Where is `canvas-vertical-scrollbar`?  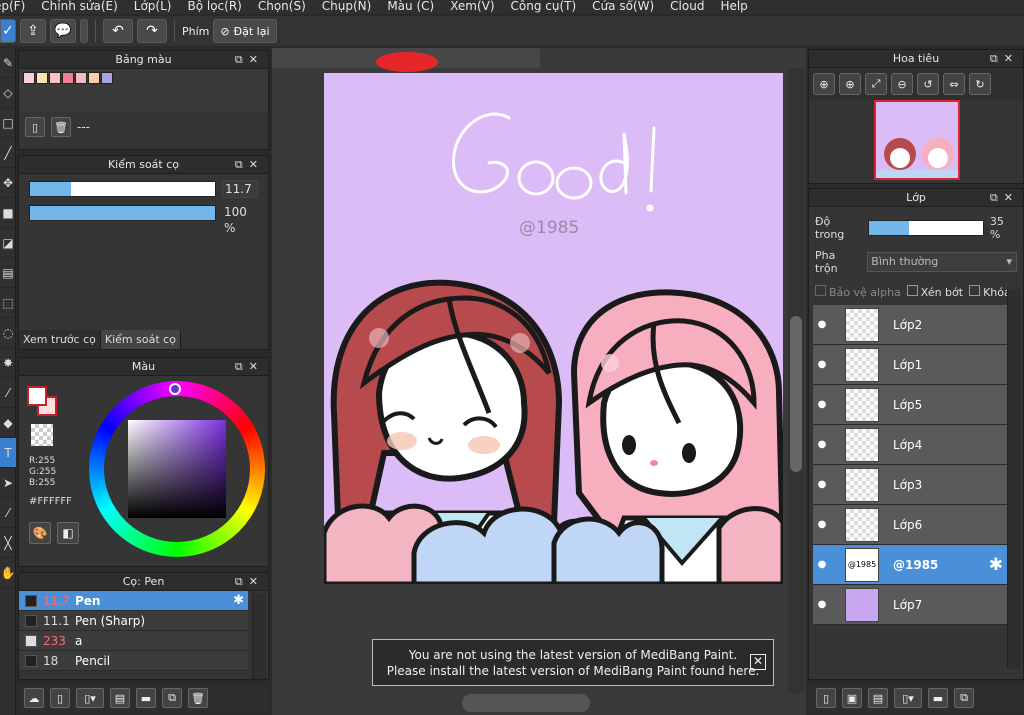
canvas-vertical-scrollbar is located at coordinates (796, 381).